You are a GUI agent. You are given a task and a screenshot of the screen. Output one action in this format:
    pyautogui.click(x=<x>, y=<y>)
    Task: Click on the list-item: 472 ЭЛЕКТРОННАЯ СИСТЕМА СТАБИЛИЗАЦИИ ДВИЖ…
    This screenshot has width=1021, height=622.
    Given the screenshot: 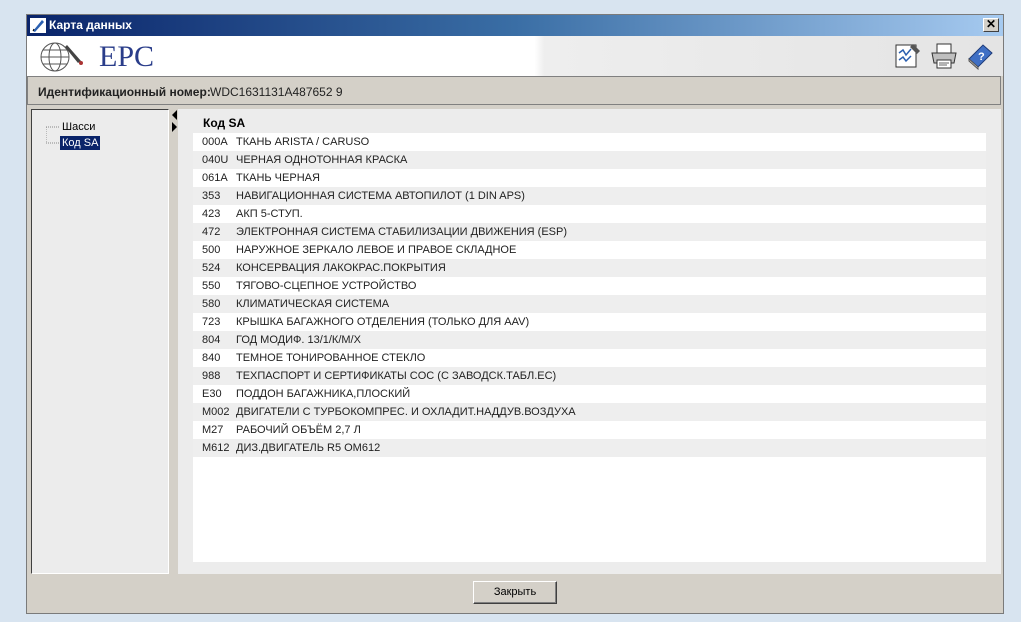 What is the action you would take?
    pyautogui.click(x=589, y=232)
    